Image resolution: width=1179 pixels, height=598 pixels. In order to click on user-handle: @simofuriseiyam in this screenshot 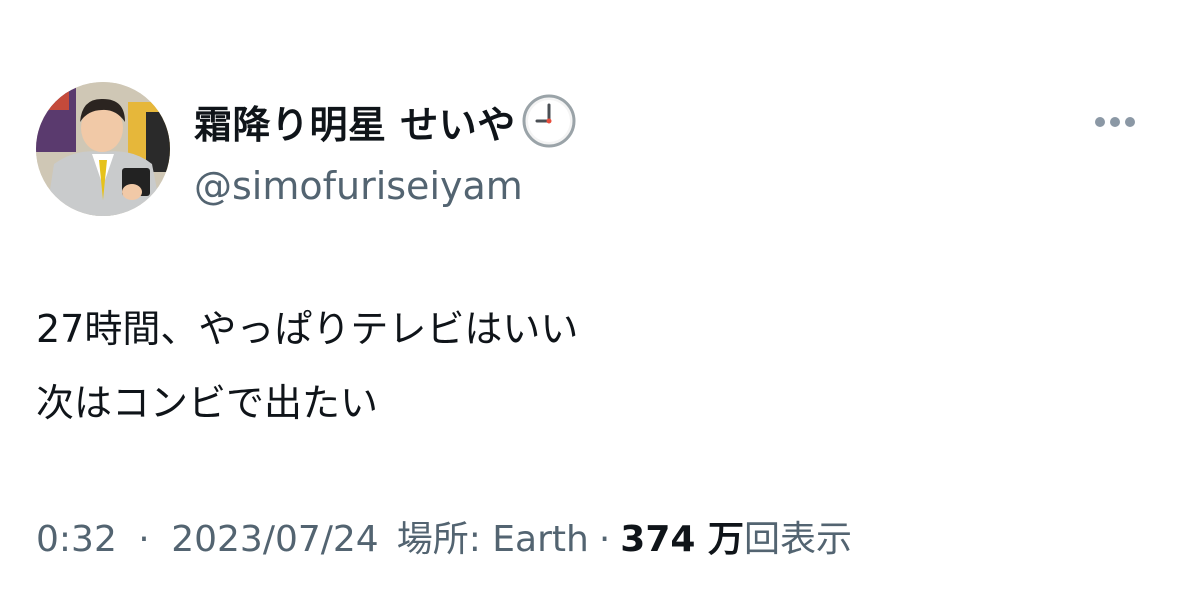, I will do `click(386, 186)`.